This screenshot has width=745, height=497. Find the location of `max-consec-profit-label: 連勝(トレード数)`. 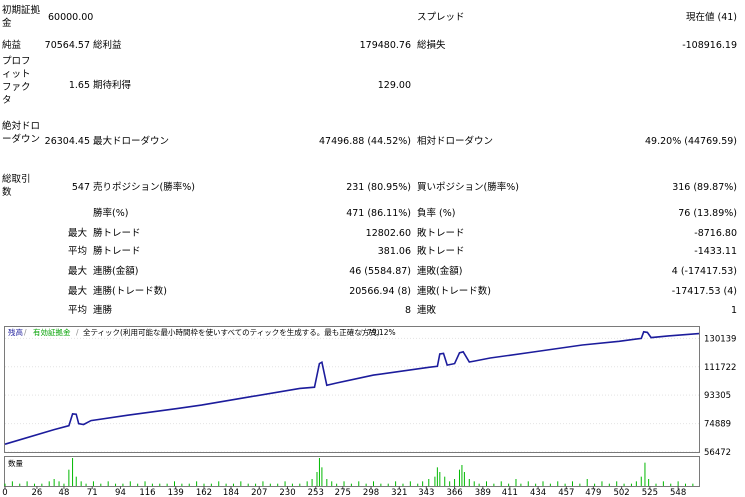

max-consec-profit-label: 連勝(トレード数) is located at coordinates (130, 291).